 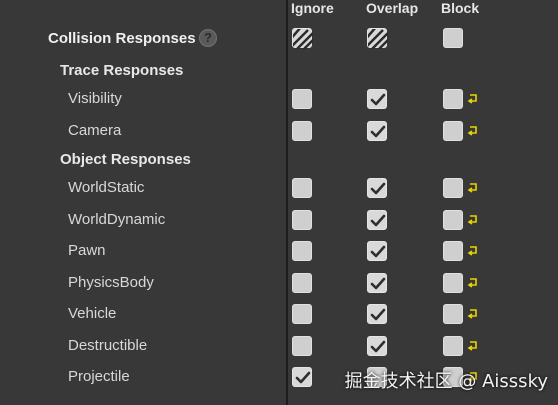 I want to click on row-label-projectile: Projectile, so click(x=99, y=376).